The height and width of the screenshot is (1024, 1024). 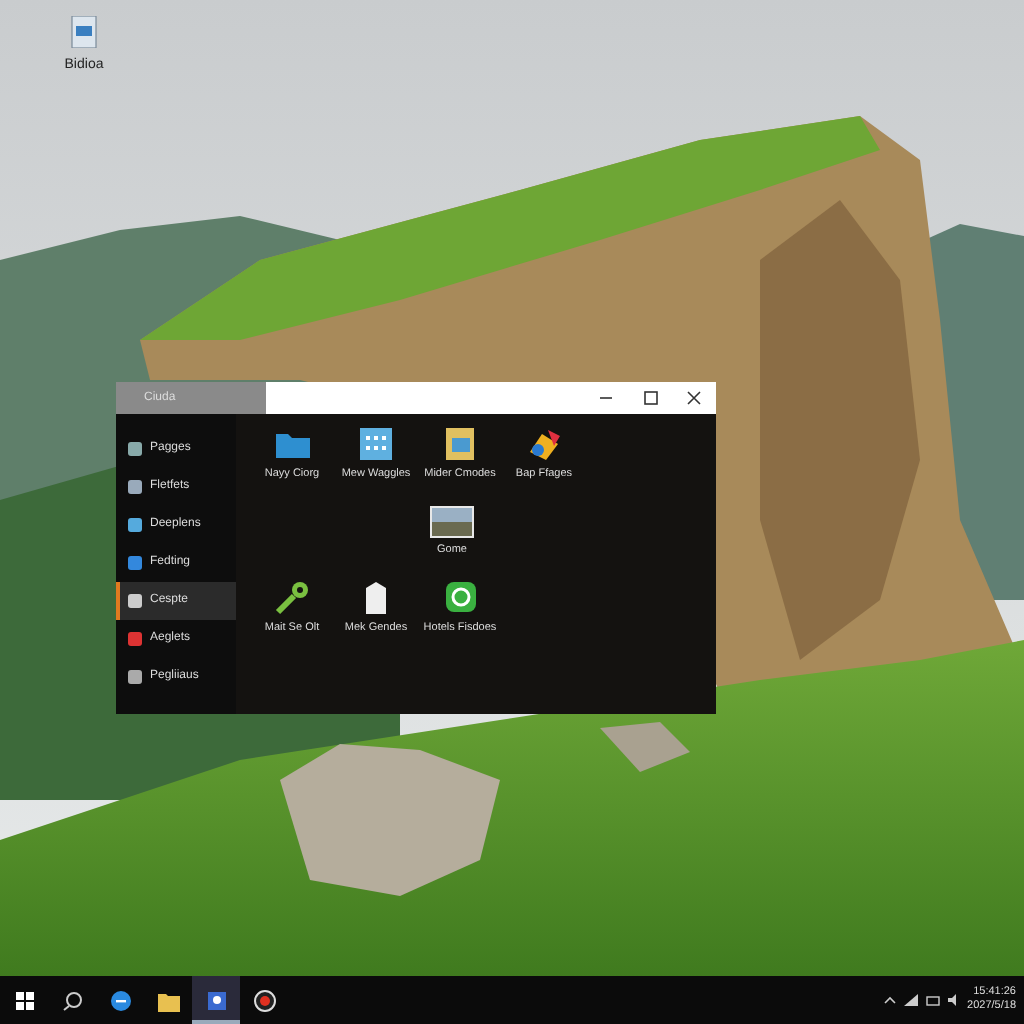 I want to click on record-icon, so click(x=264, y=1000).